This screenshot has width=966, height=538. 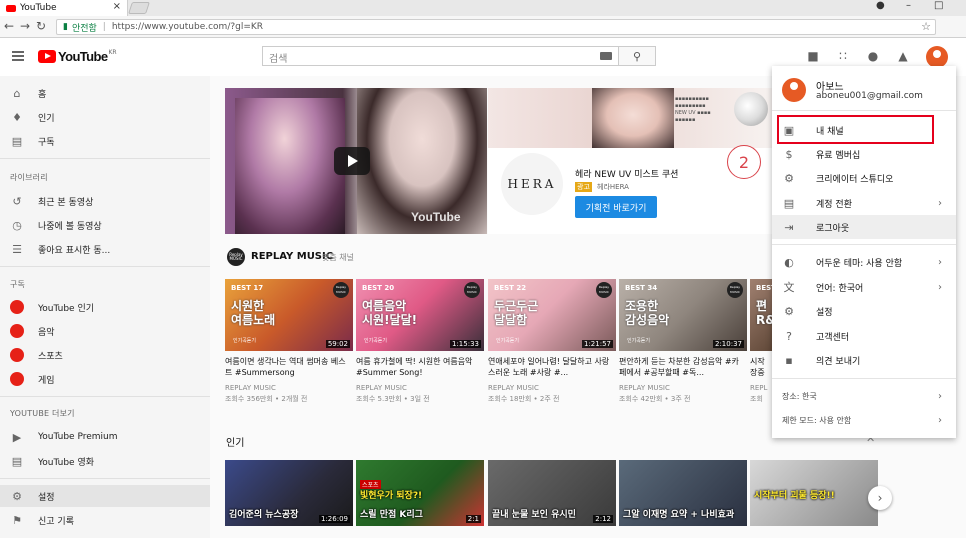 I want to click on best-label: BEST, so click(x=764, y=288).